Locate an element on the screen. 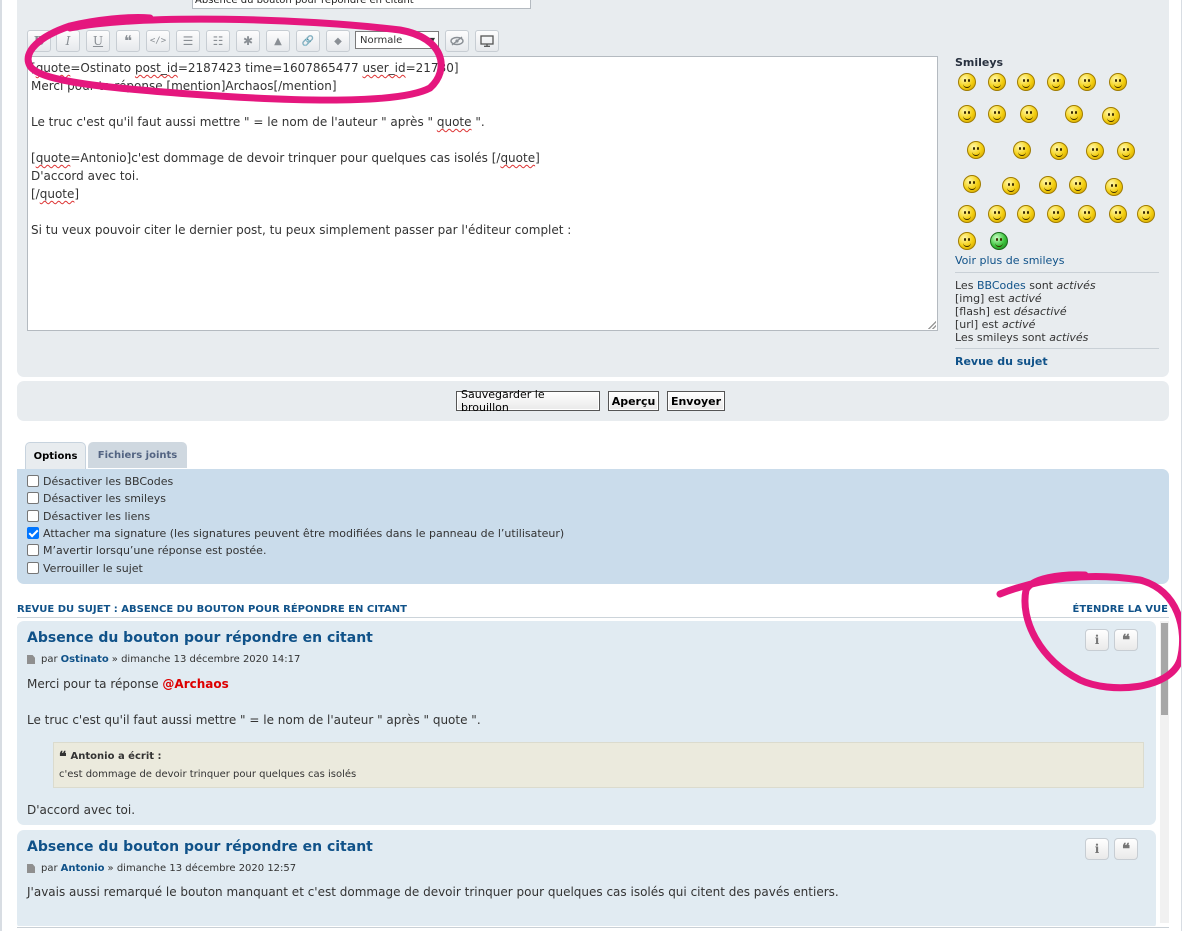 The height and width of the screenshot is (931, 1188). font-size-select: Normale ▼ is located at coordinates (397, 40).